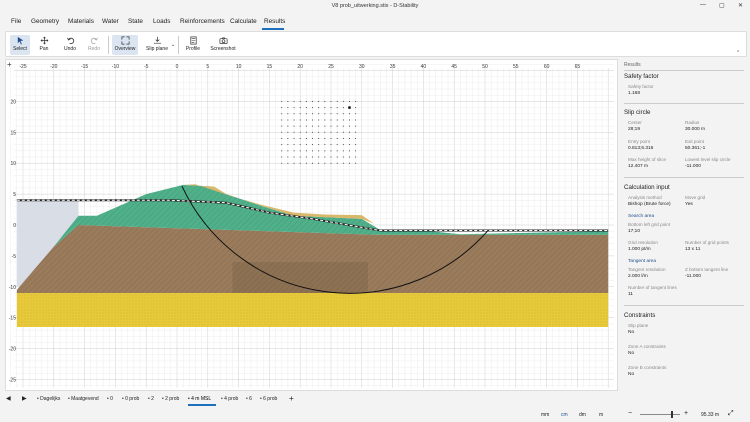  Describe the element at coordinates (157, 45) in the screenshot. I see `slip-plane-button: Slip plane` at that location.